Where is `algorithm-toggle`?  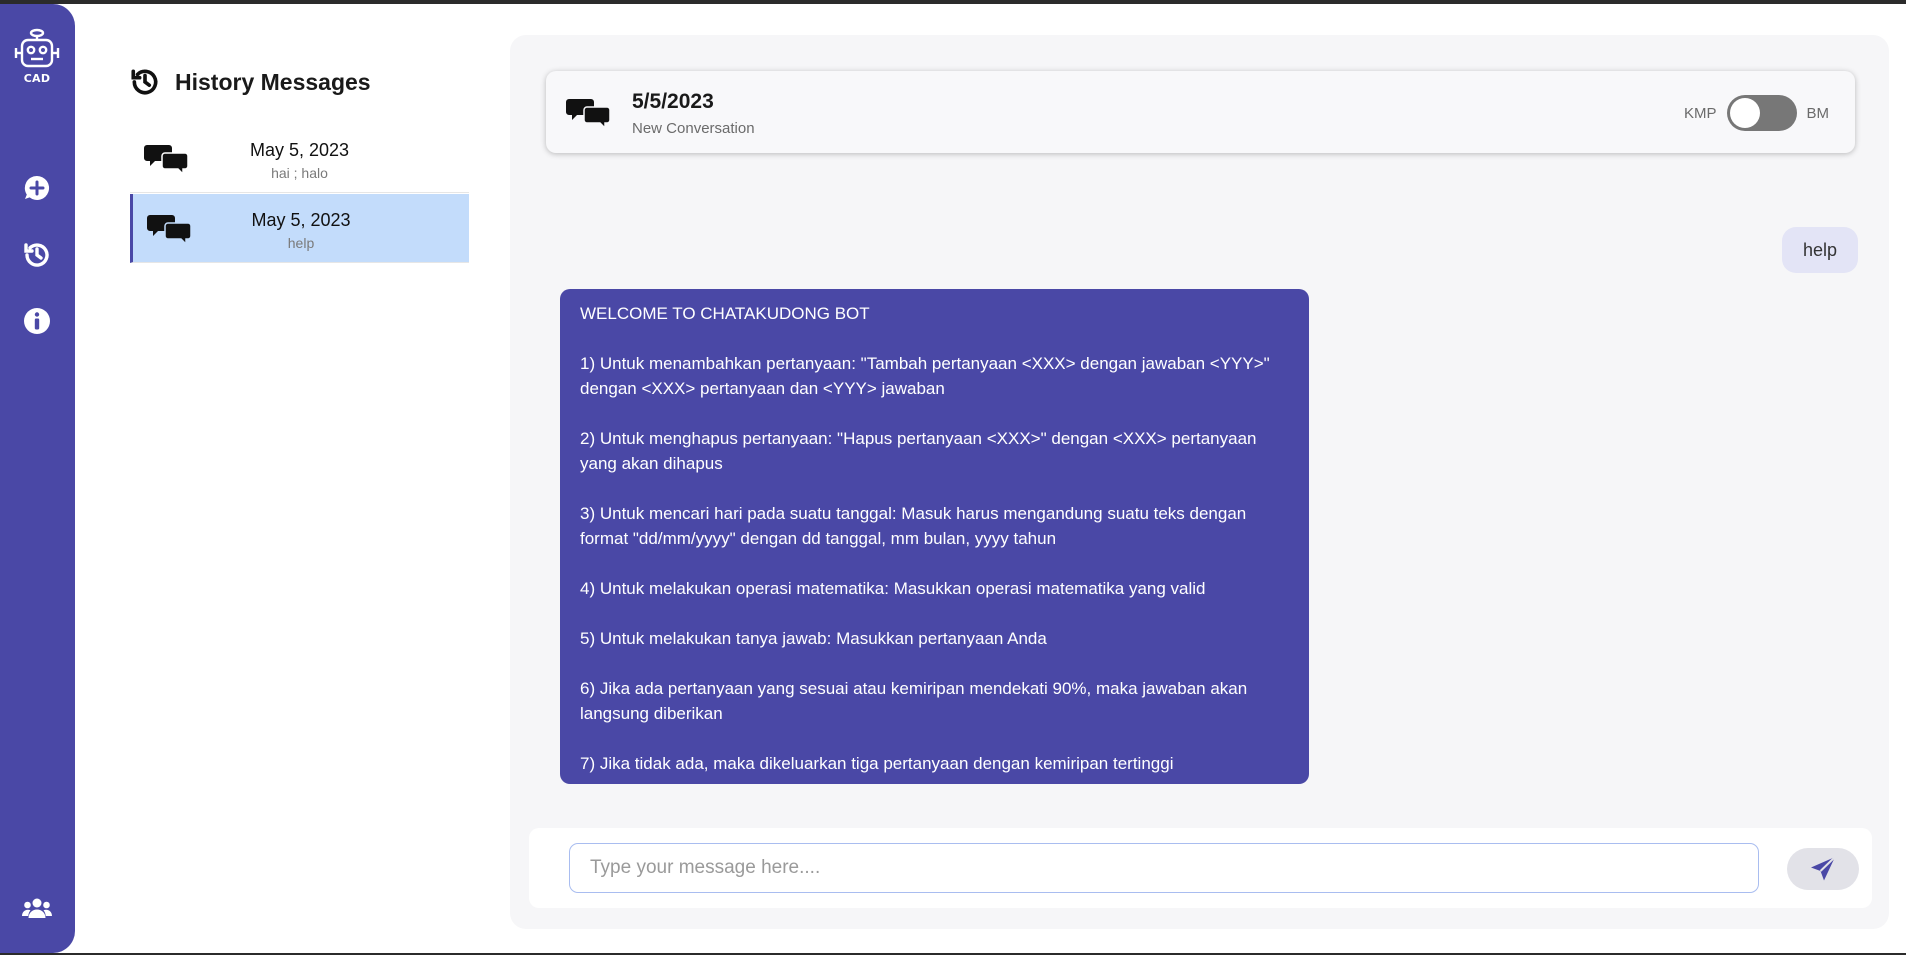 algorithm-toggle is located at coordinates (1761, 113).